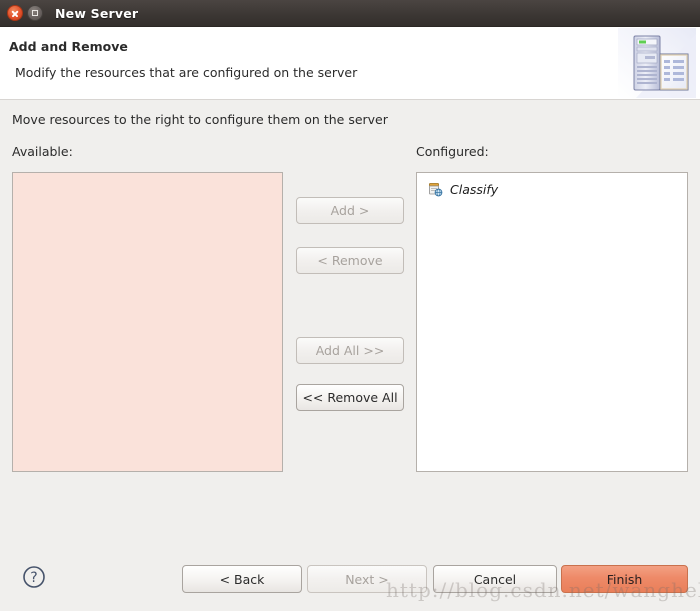 The width and height of the screenshot is (700, 611). Describe the element at coordinates (367, 579) in the screenshot. I see `next-button: Next >` at that location.